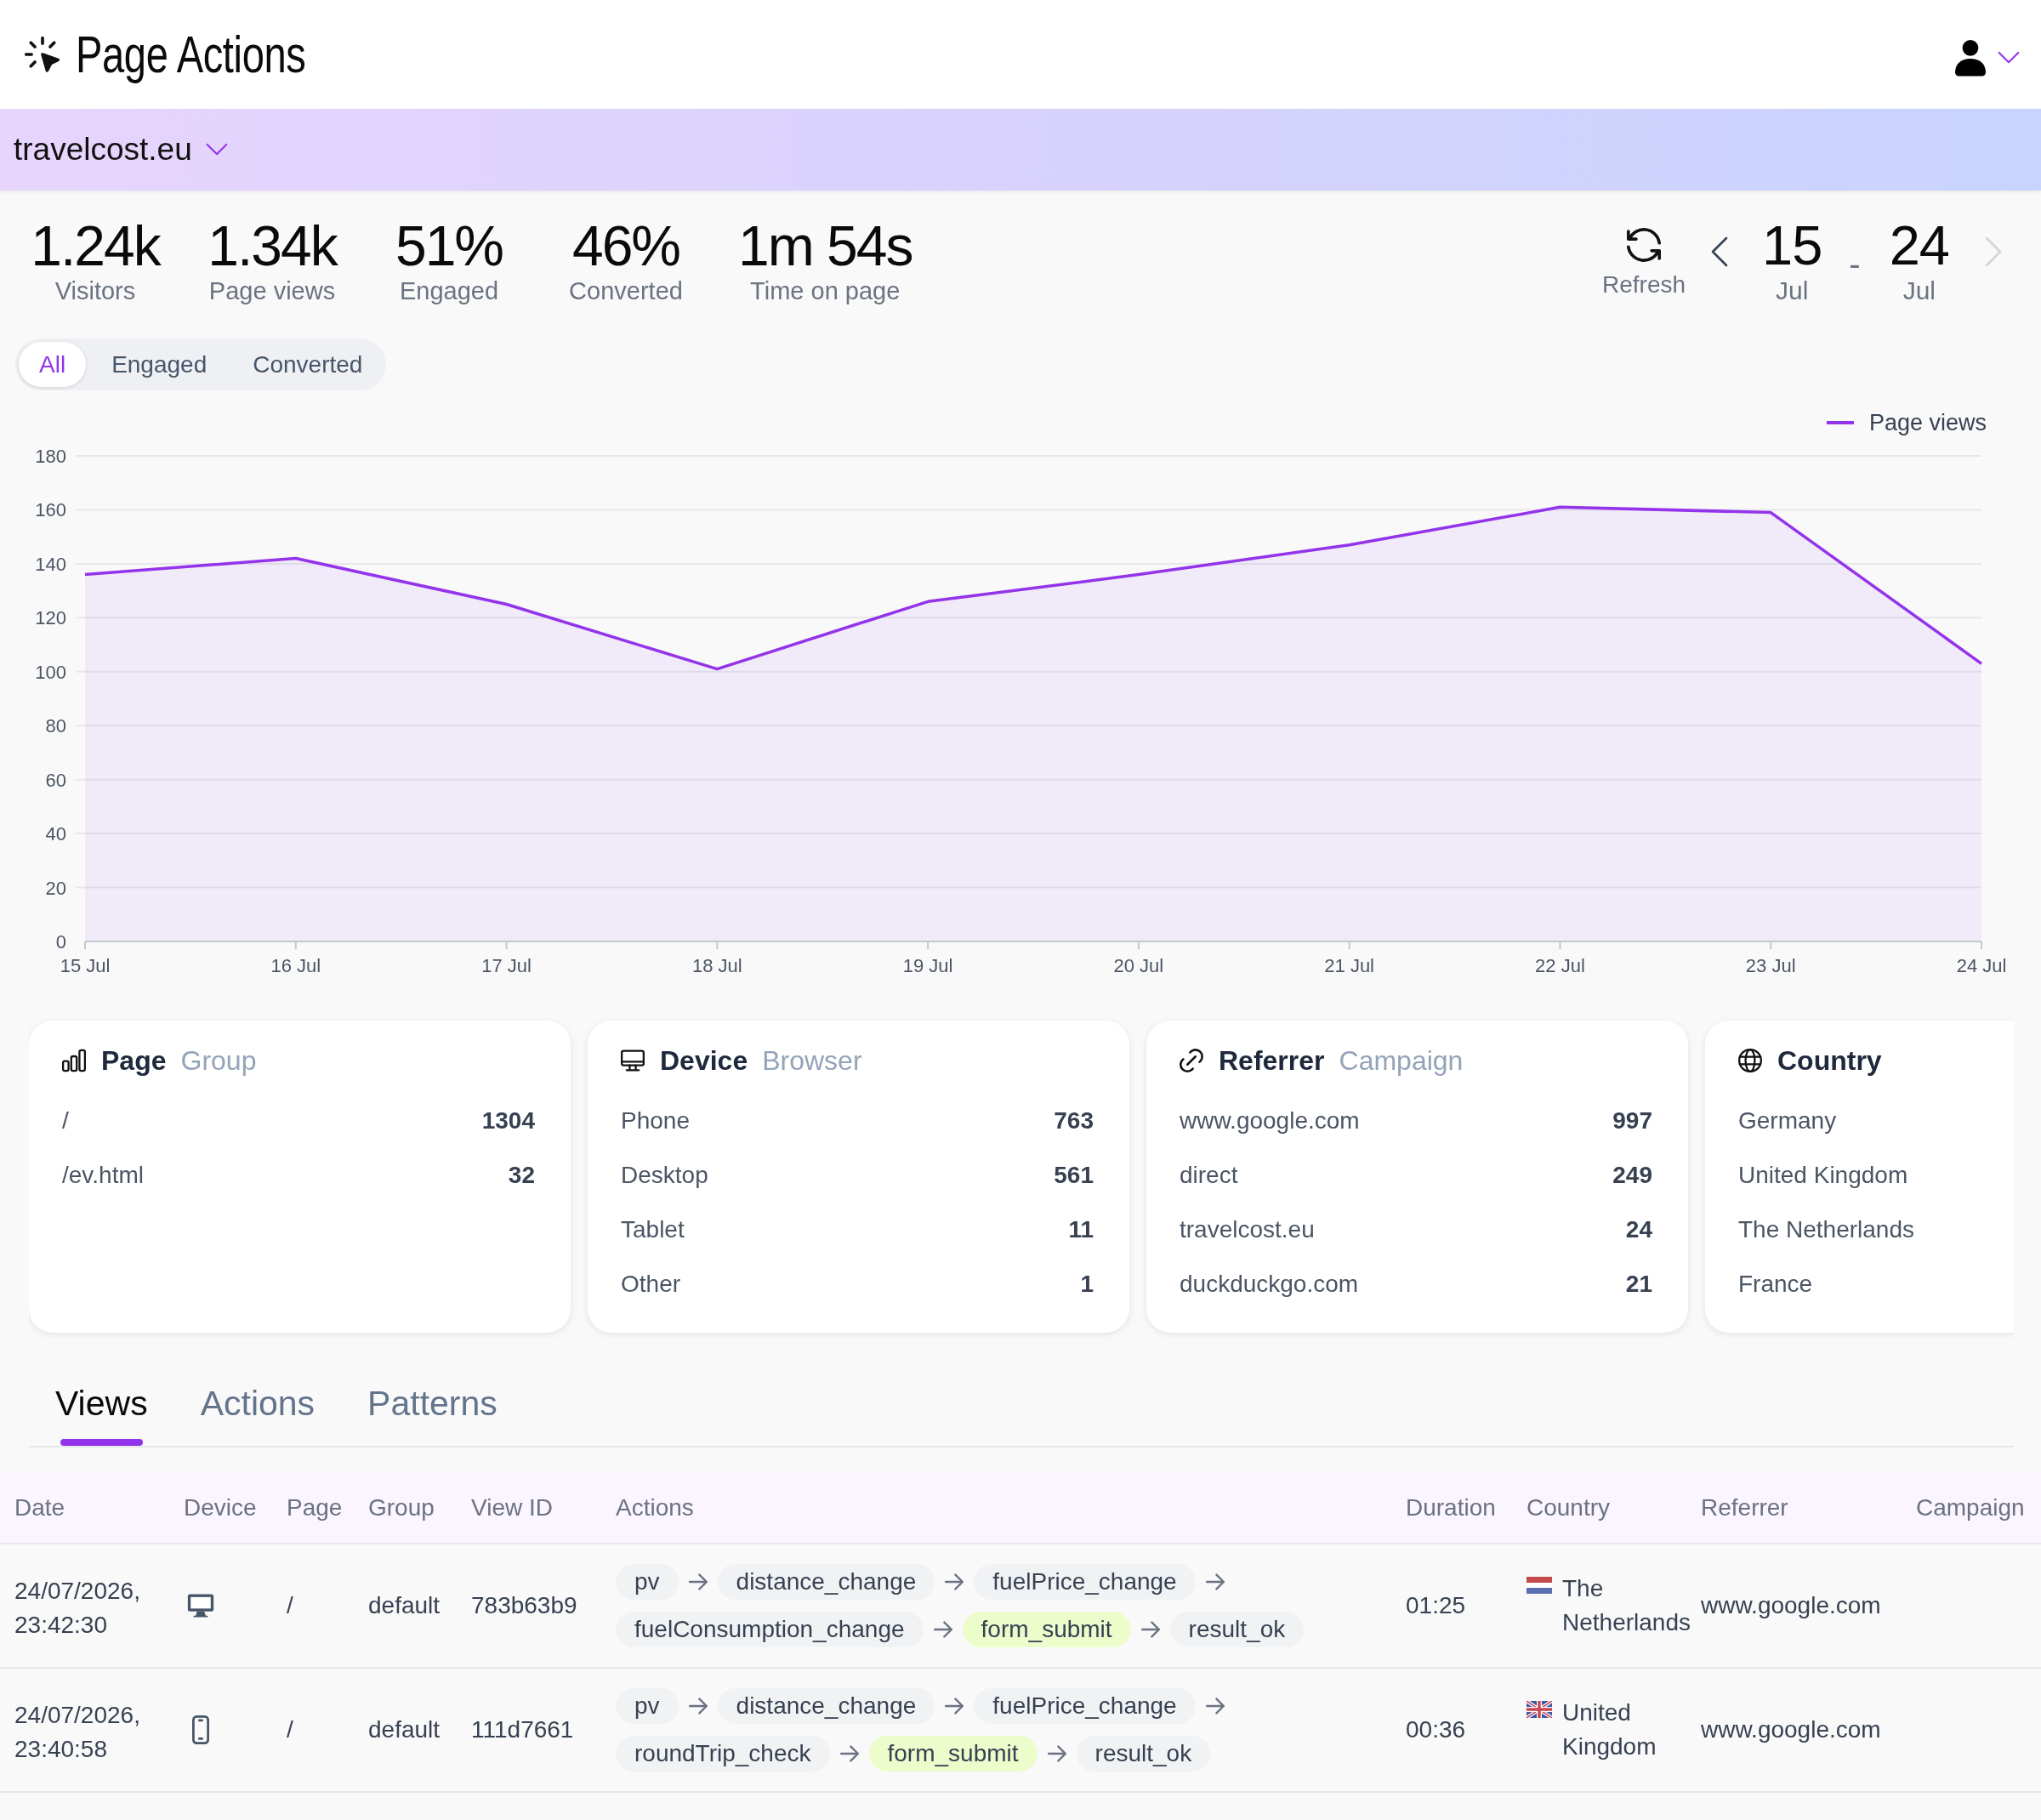  What do you see at coordinates (61, 942) in the screenshot?
I see `y-axis-label: 0` at bounding box center [61, 942].